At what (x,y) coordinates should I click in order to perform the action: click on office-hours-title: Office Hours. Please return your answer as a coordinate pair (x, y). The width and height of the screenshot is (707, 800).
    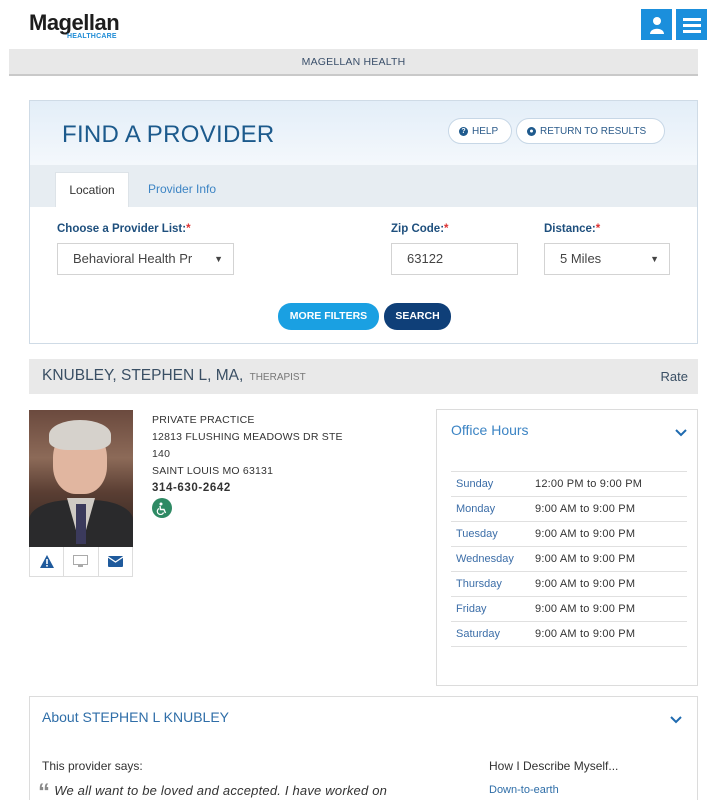
    Looking at the image, I should click on (490, 430).